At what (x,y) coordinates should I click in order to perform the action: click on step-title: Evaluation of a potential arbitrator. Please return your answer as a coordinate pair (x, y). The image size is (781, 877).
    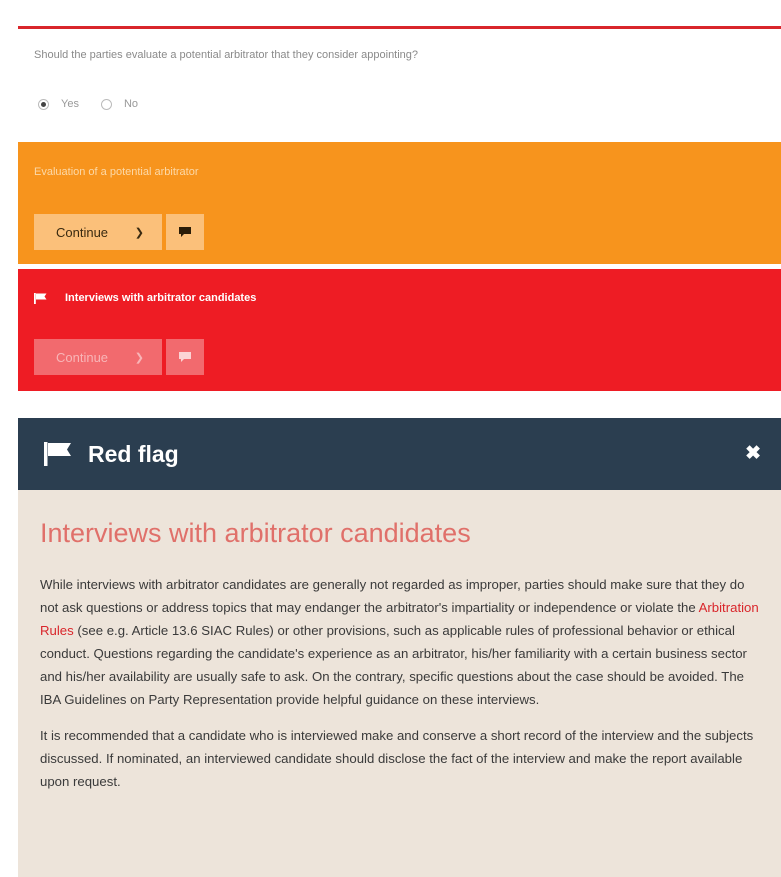
    Looking at the image, I should click on (116, 172).